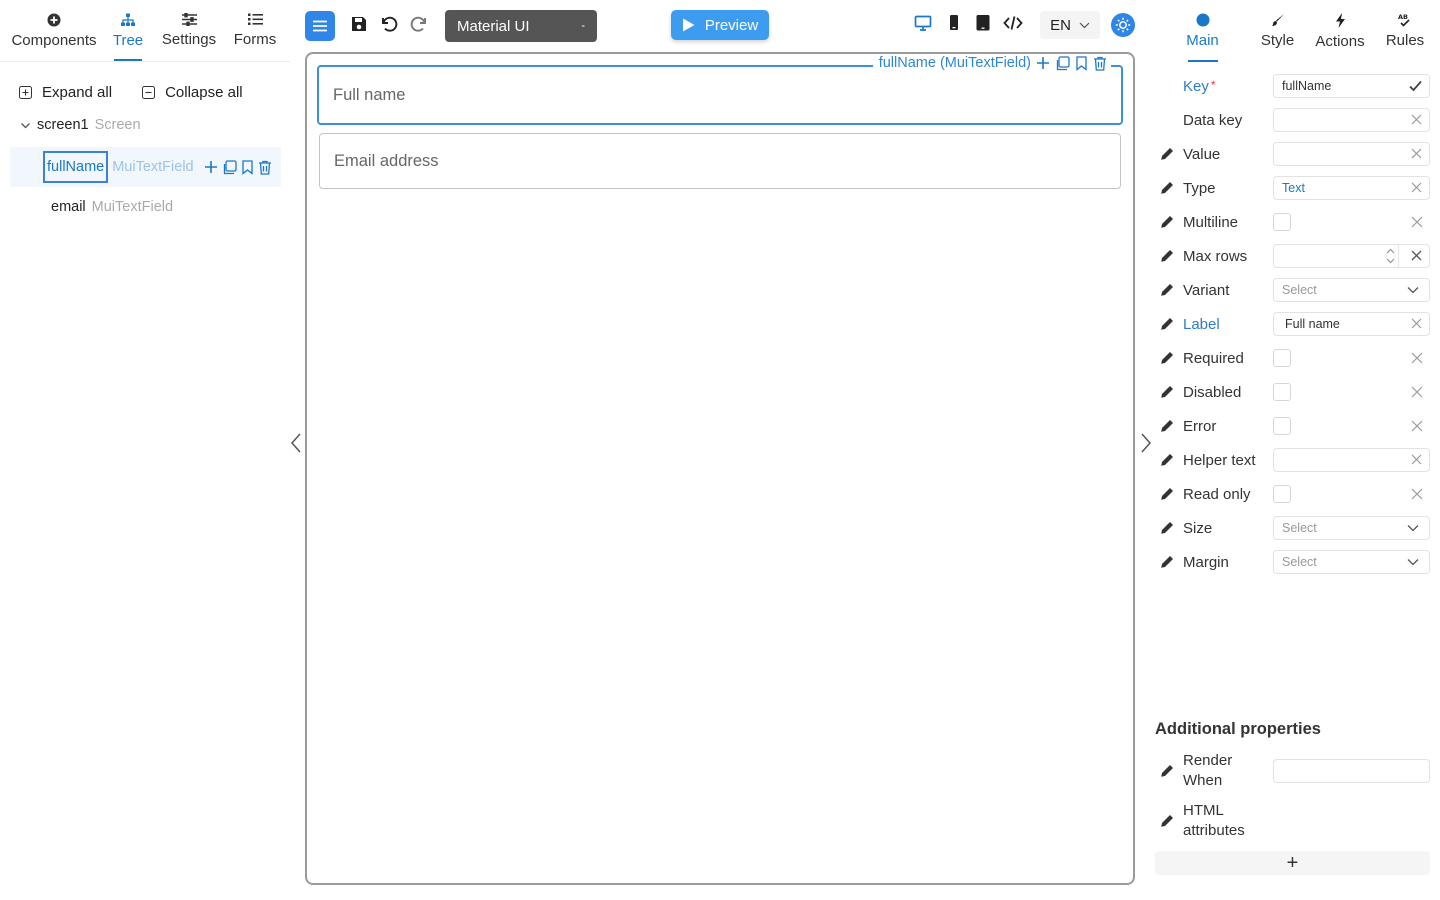 The height and width of the screenshot is (900, 1440). What do you see at coordinates (1123, 25) in the screenshot?
I see `theme-toggle-button` at bounding box center [1123, 25].